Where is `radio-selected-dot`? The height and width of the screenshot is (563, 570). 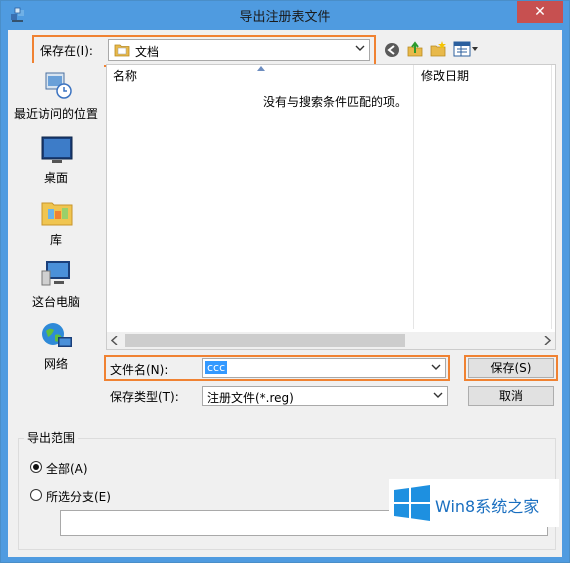 radio-selected-dot is located at coordinates (36, 467).